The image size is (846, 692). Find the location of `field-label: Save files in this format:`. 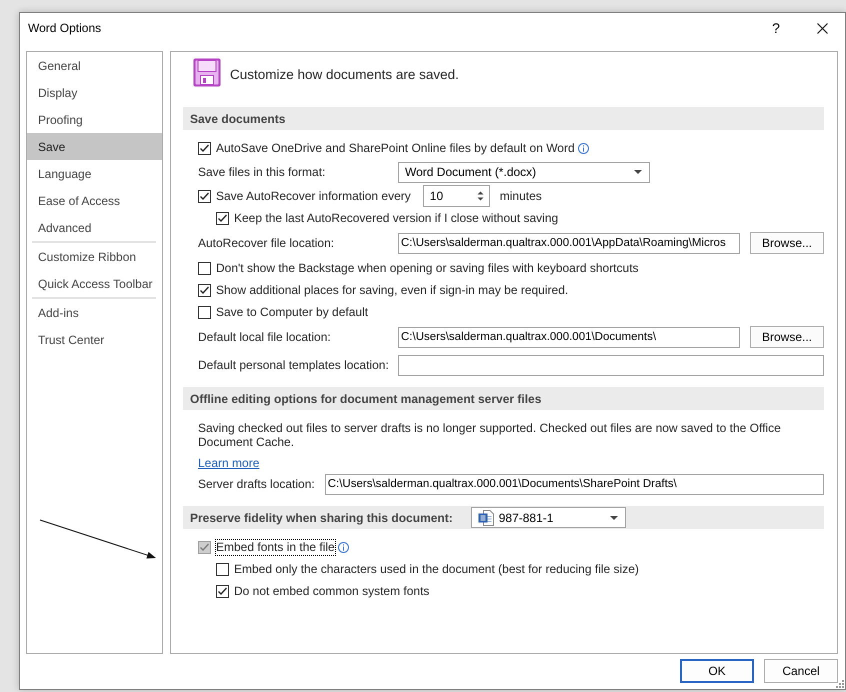

field-label: Save files in this format: is located at coordinates (262, 172).